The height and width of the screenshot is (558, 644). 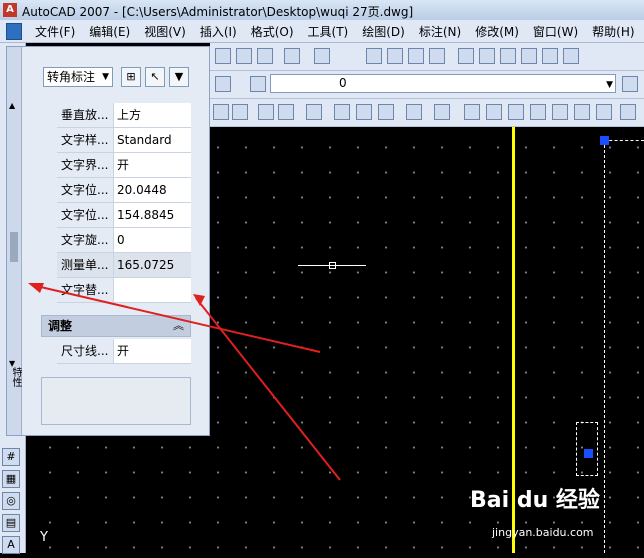 I want to click on selected-dimension-extension, so click(x=624, y=140).